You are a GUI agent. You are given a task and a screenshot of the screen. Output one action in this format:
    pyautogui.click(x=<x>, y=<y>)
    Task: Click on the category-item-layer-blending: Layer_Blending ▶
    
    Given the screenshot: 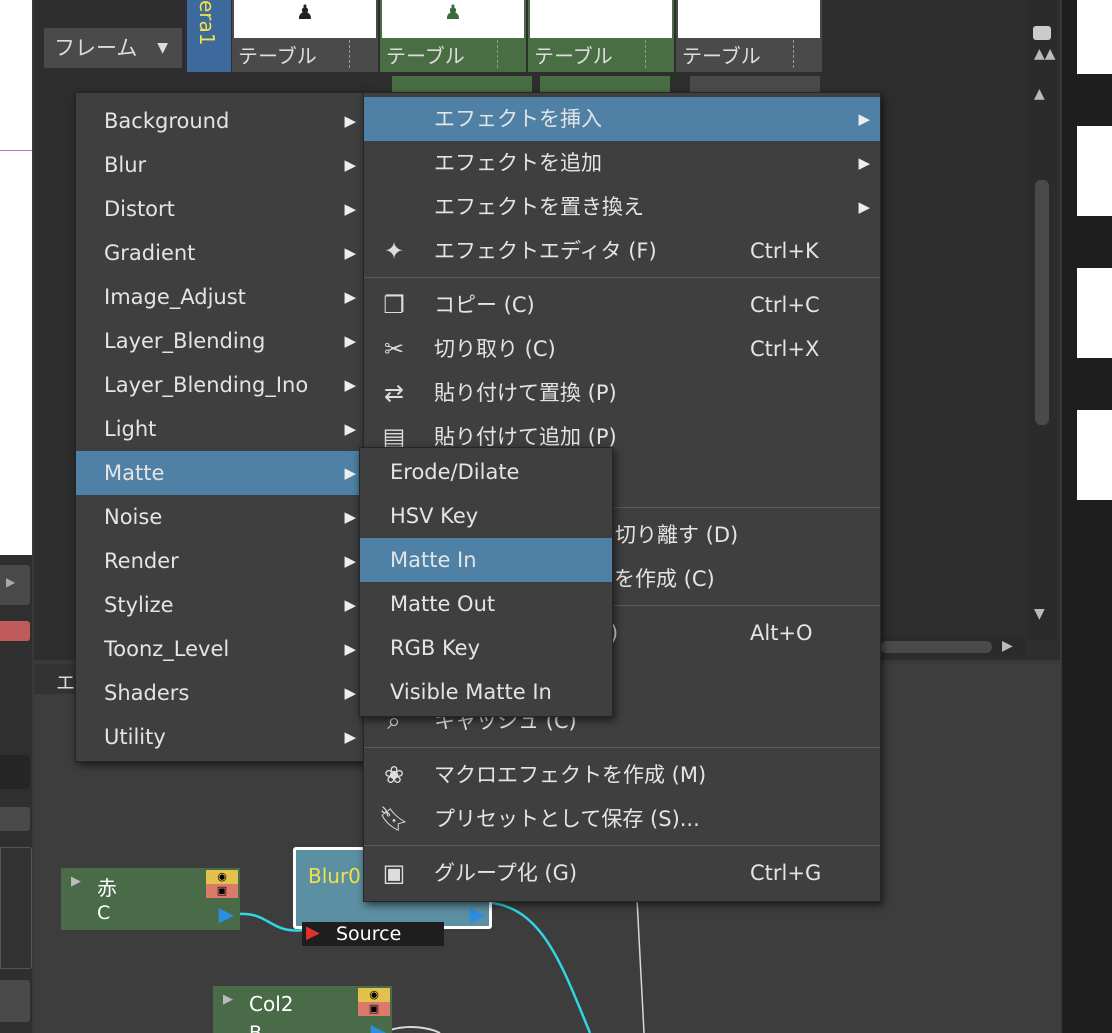 What is the action you would take?
    pyautogui.click(x=221, y=341)
    